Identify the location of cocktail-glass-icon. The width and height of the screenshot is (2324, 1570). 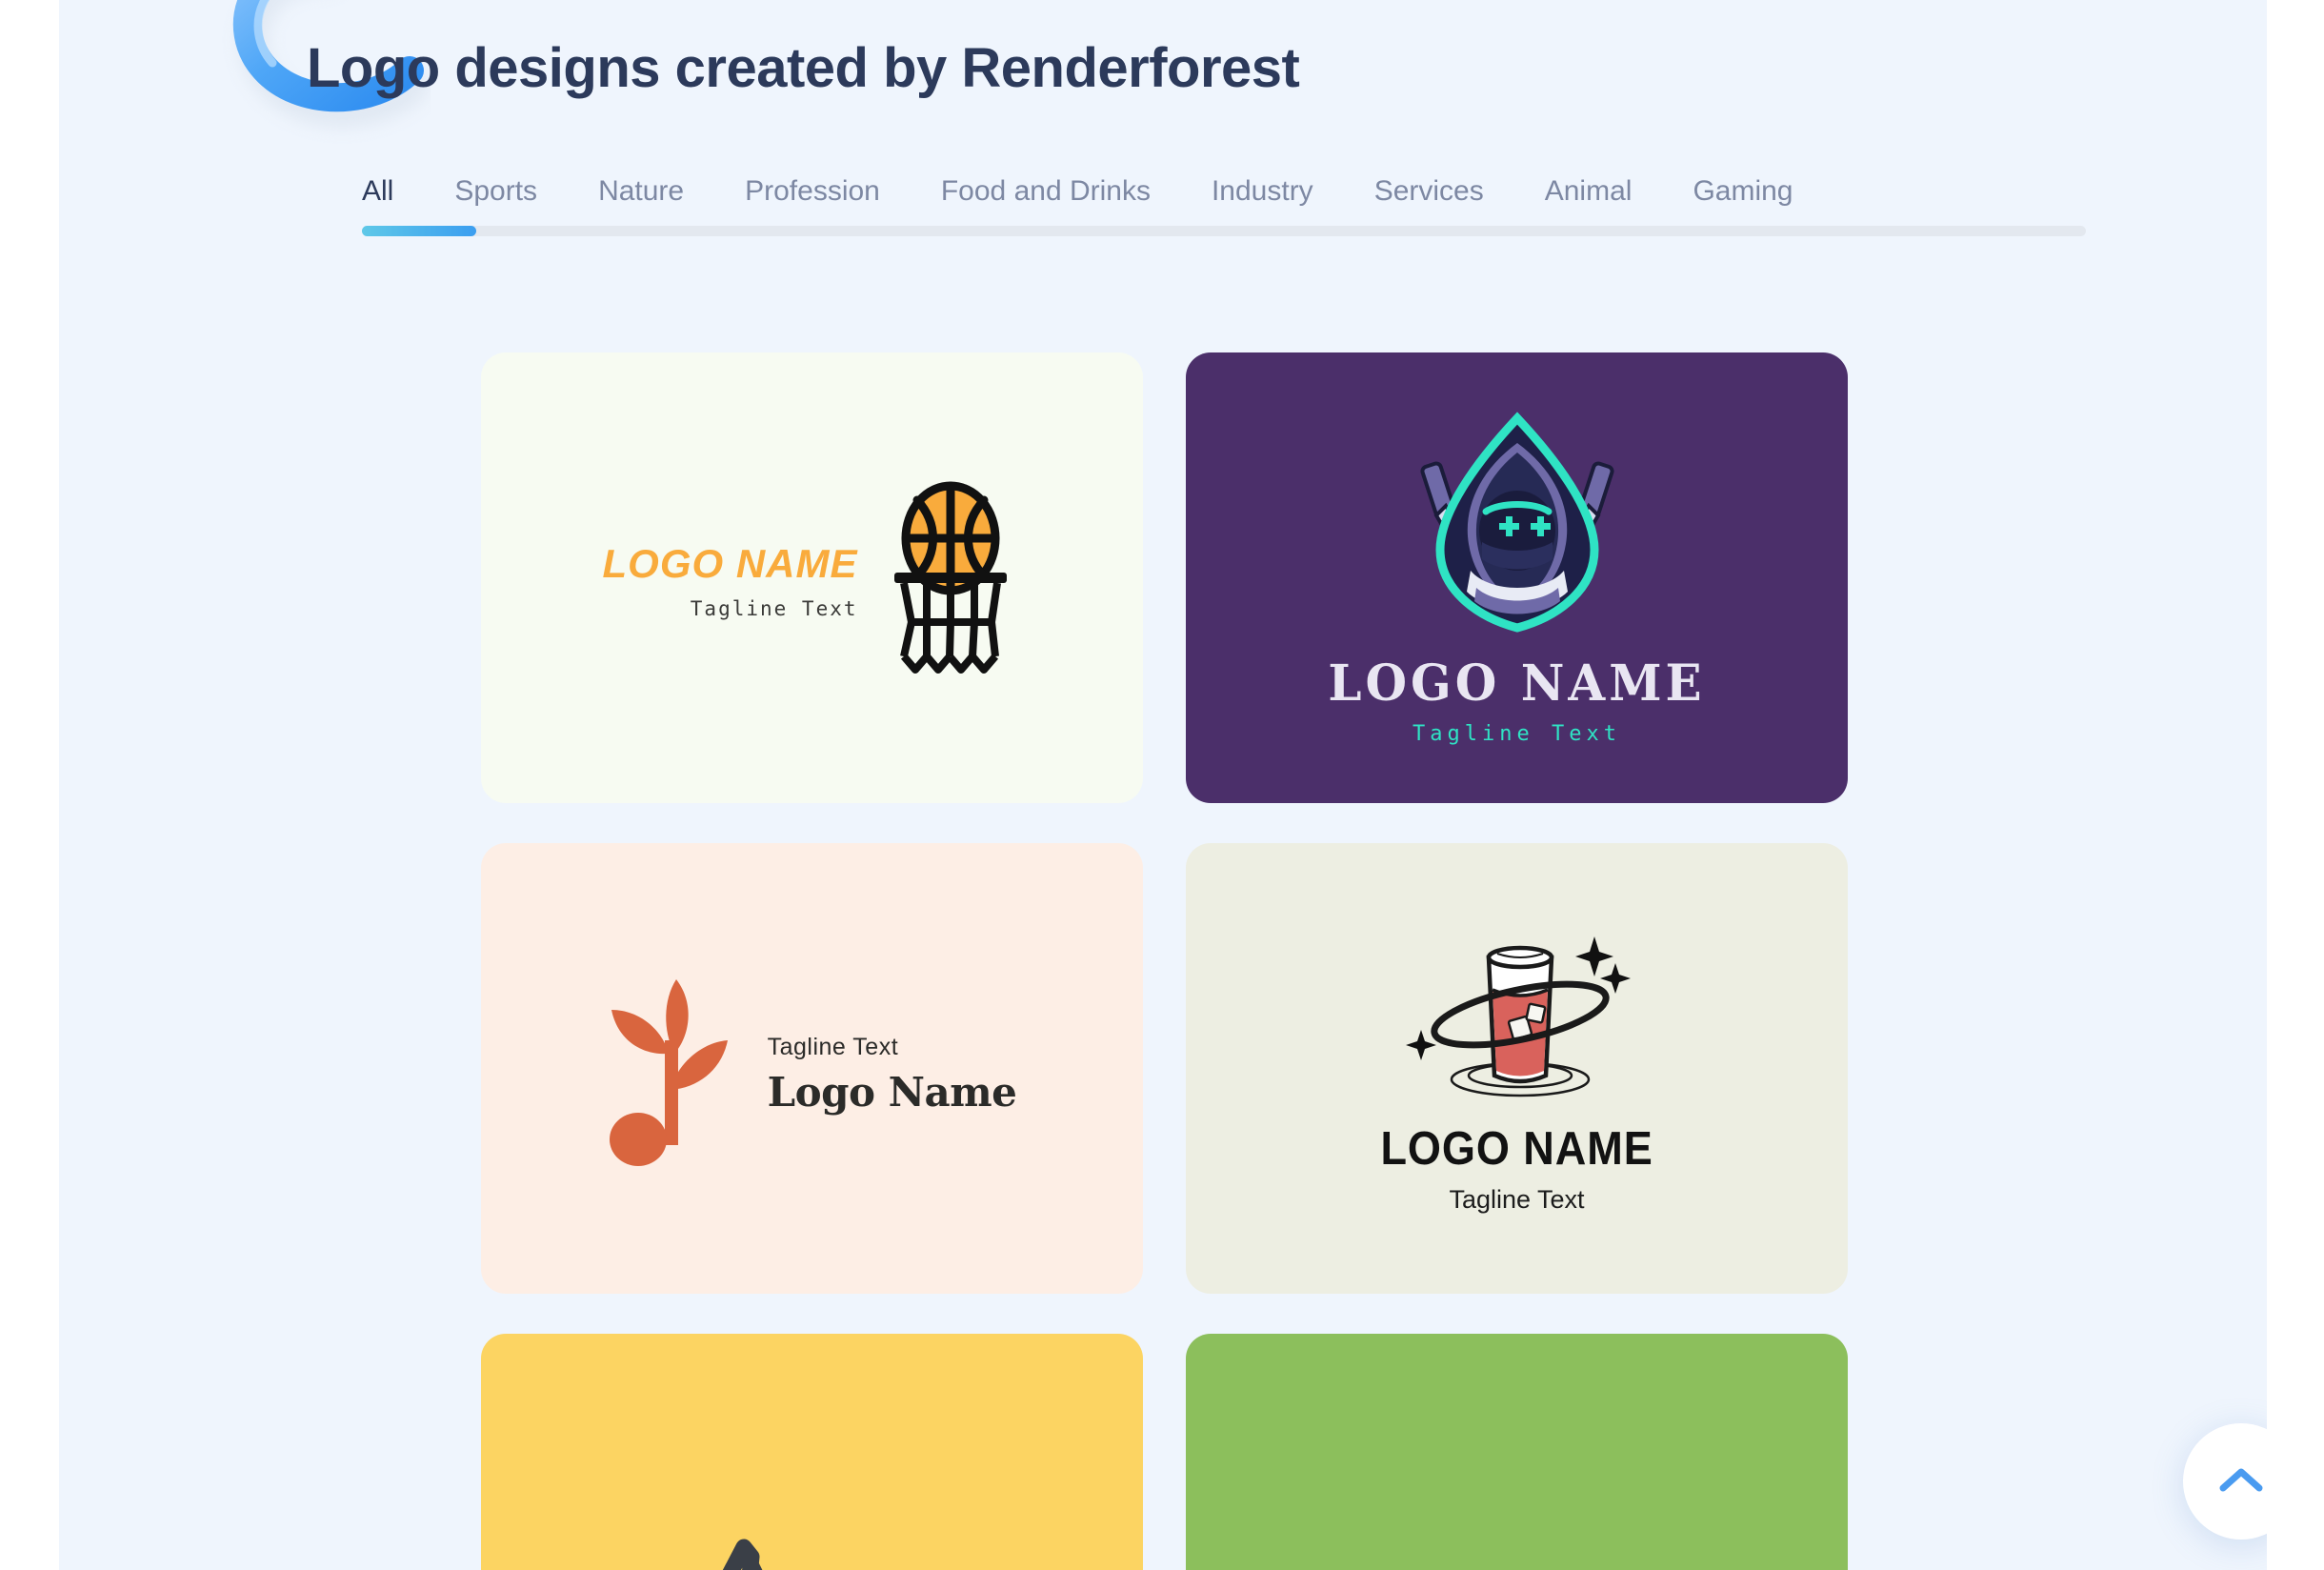
(1517, 1016).